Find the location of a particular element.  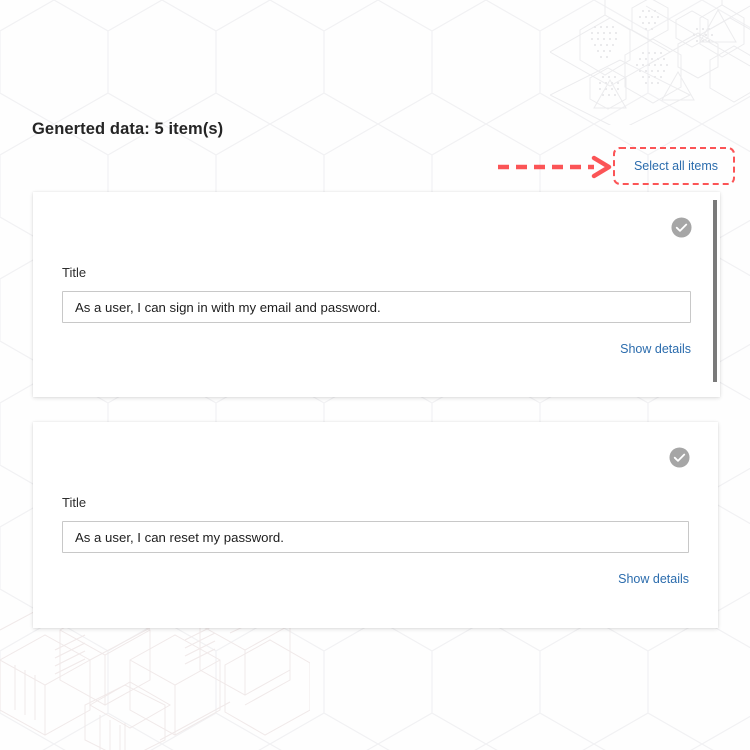

card-scrollbar is located at coordinates (715, 291).